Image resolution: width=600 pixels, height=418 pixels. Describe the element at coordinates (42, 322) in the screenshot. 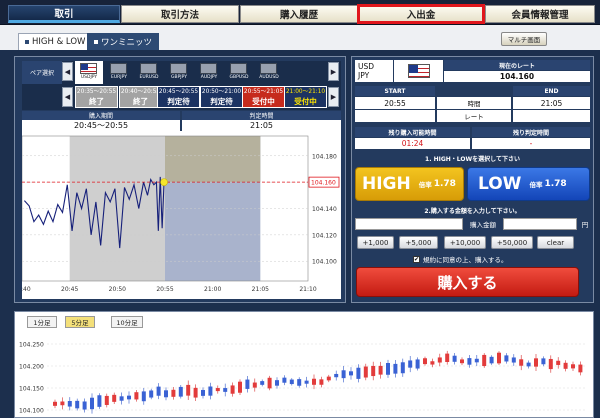

I see `timeframe-1min-button: 1分足` at that location.